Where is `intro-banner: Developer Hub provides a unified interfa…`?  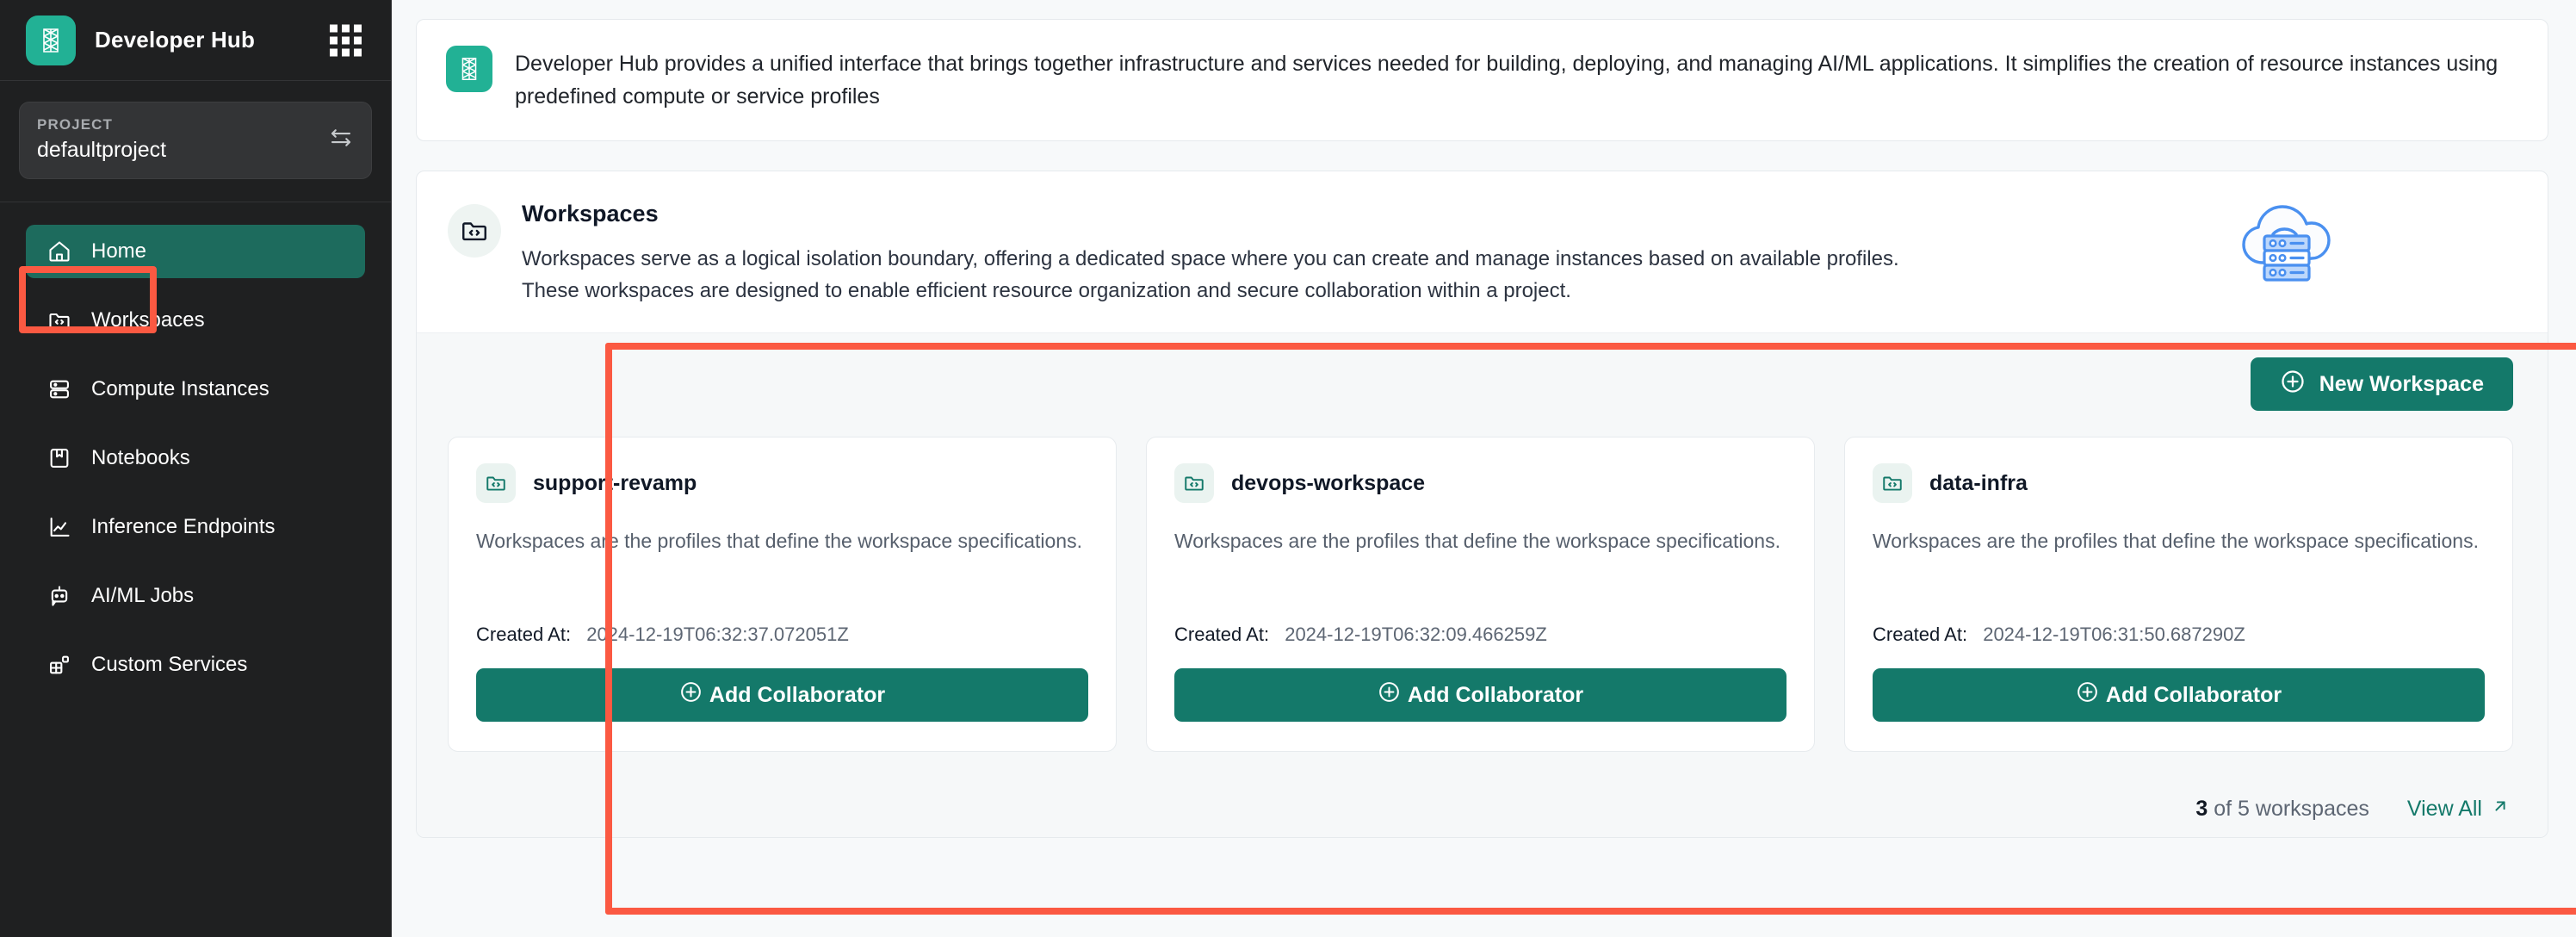
intro-banner: Developer Hub provides a unified interfa… is located at coordinates (1482, 80).